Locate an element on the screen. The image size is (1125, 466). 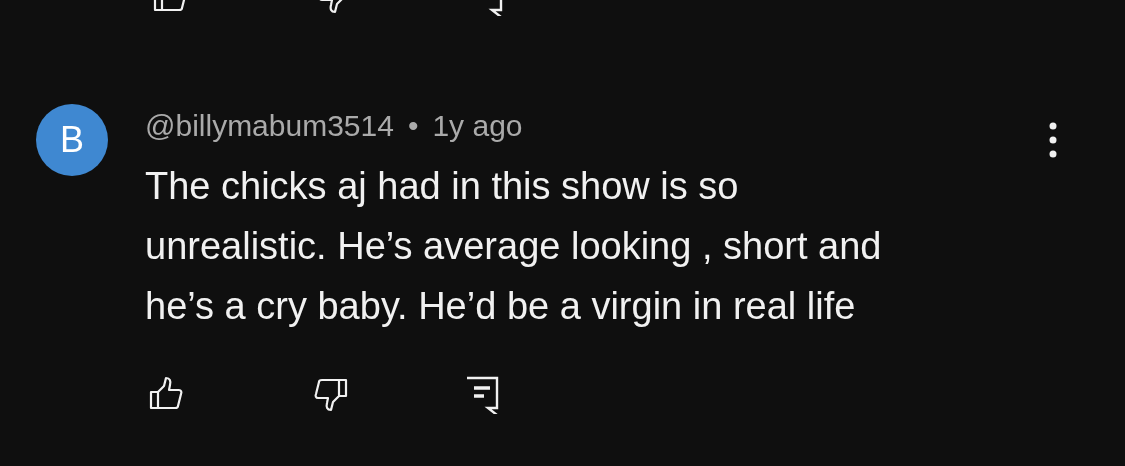
avatar: B is located at coordinates (72, 140).